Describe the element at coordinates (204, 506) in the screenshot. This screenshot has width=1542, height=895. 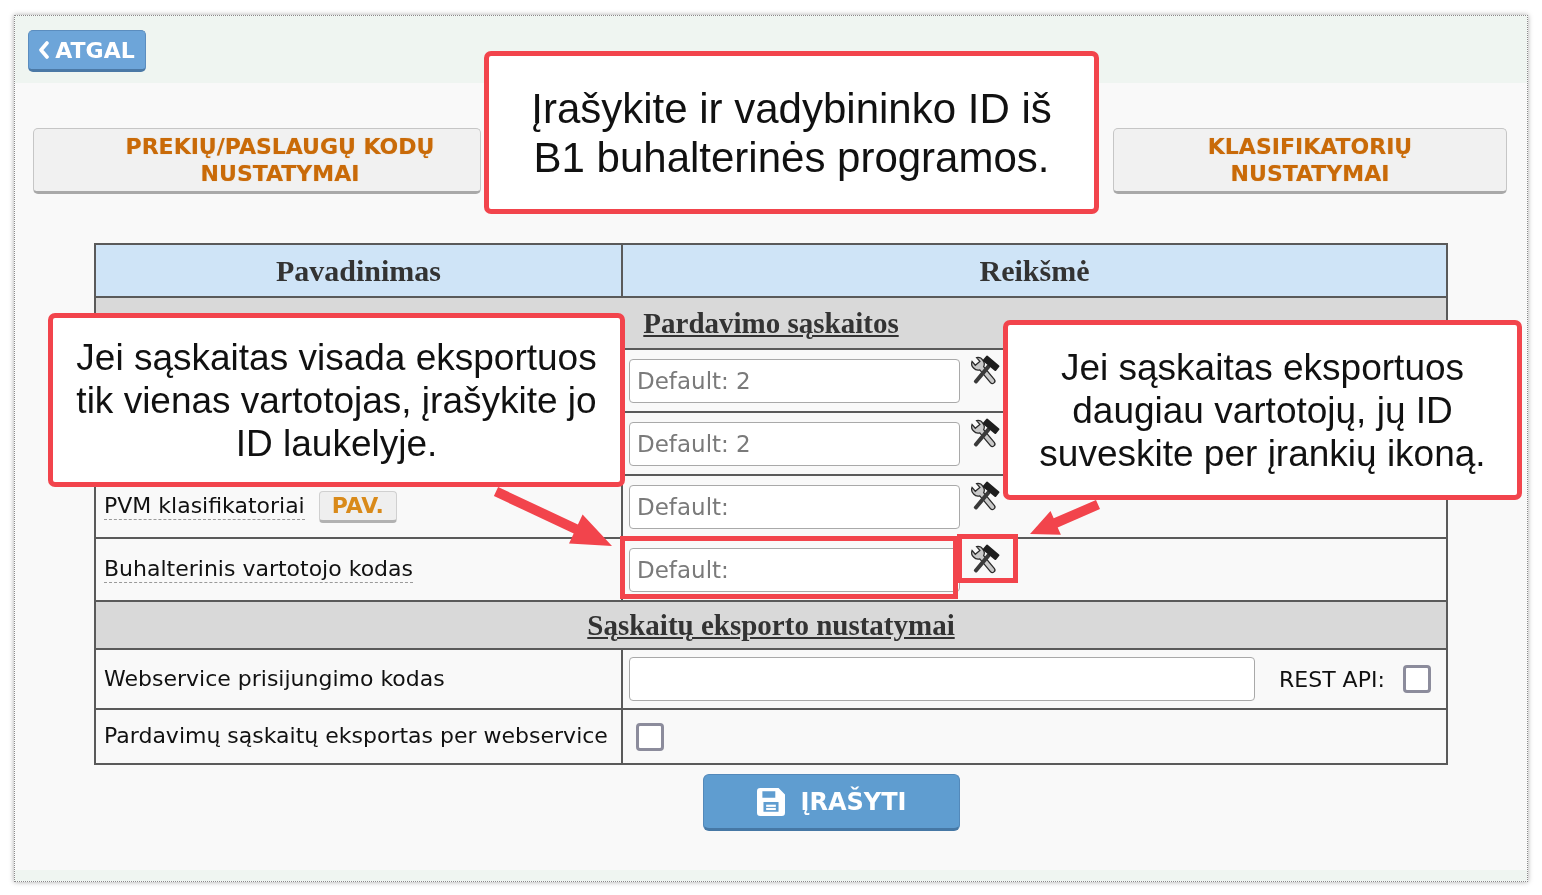
I see `field-label: PVM klasifikatoriai` at that location.